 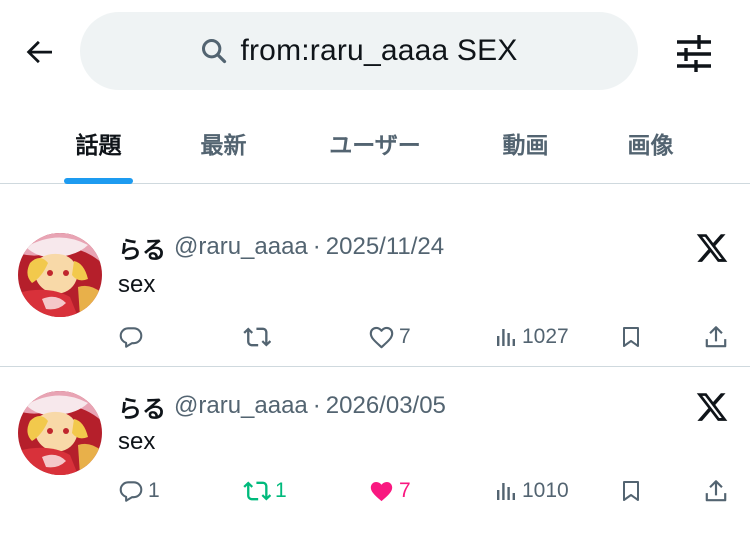 I want to click on tab-latest: 最新, so click(x=223, y=143).